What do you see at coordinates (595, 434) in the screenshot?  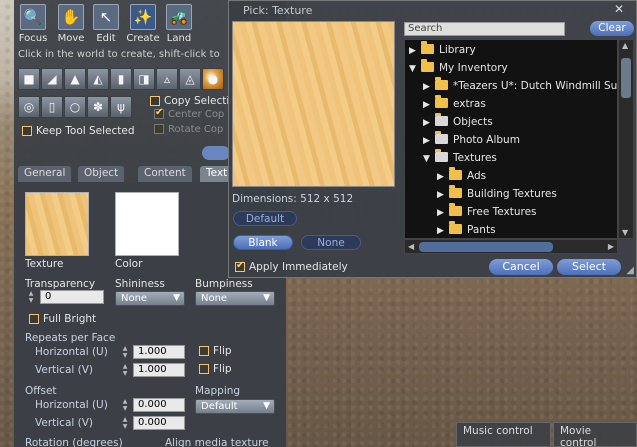 I see `movie-control: Movie control` at bounding box center [595, 434].